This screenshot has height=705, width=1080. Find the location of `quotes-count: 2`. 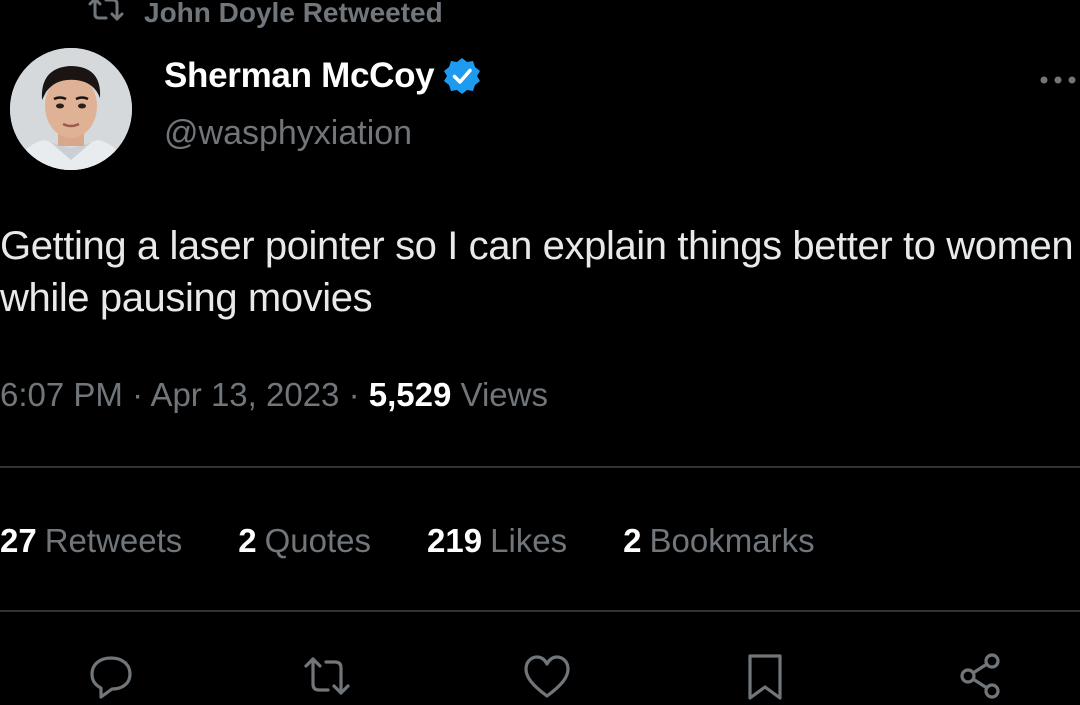

quotes-count: 2 is located at coordinates (247, 540).